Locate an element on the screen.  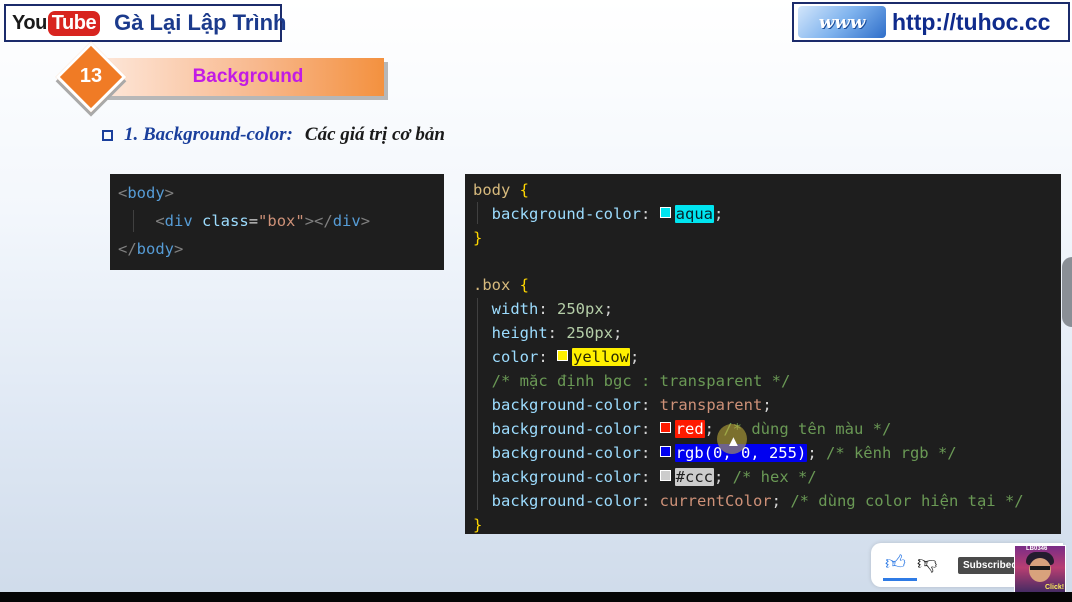
slide-title-banner: Background is located at coordinates (244, 77).